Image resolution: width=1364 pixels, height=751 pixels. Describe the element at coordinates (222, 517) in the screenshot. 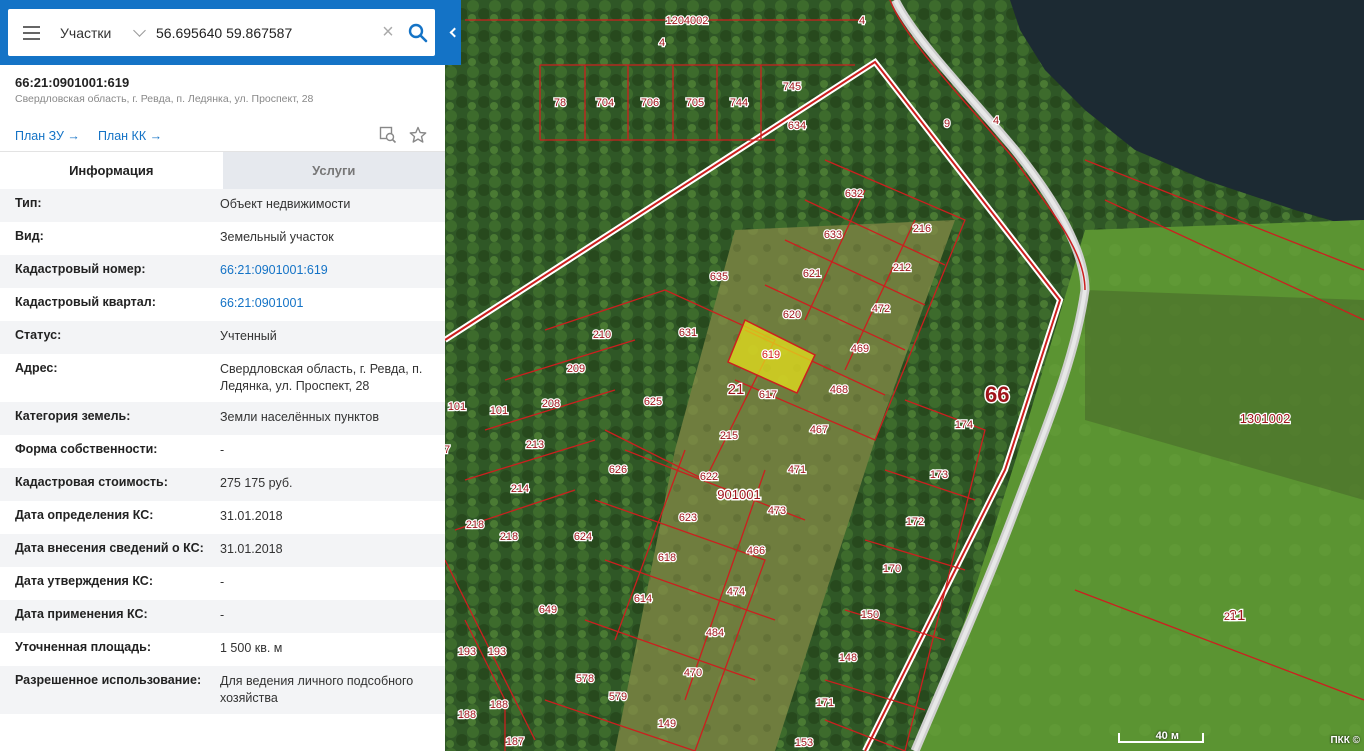

I see `table-row: Дата определения КС: 31.01.2018` at that location.